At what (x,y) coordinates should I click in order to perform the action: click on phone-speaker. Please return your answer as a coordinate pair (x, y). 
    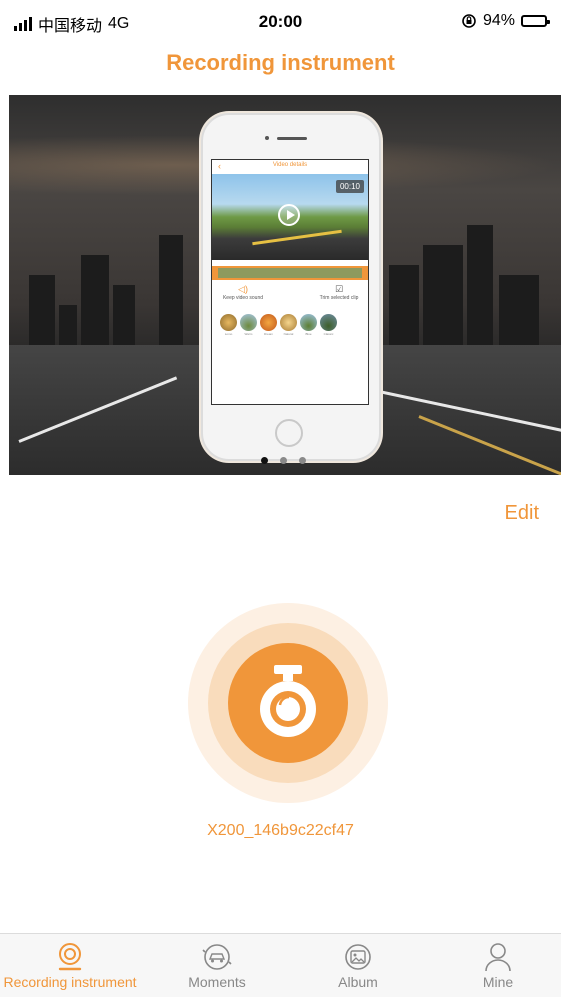
    Looking at the image, I should click on (292, 138).